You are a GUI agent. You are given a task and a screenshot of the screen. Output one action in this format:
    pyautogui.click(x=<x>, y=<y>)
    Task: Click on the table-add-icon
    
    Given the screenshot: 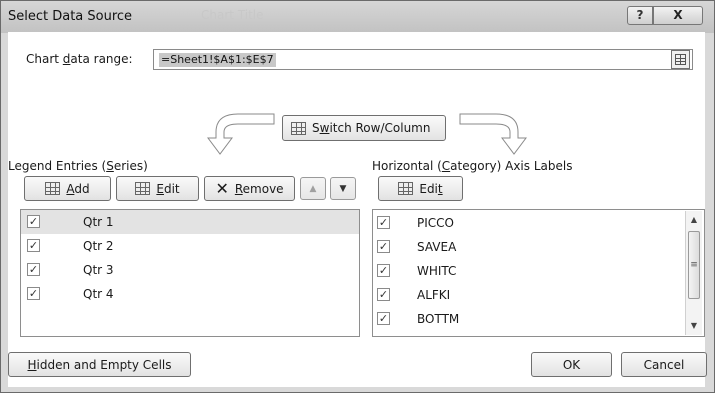 What is the action you would take?
    pyautogui.click(x=53, y=188)
    